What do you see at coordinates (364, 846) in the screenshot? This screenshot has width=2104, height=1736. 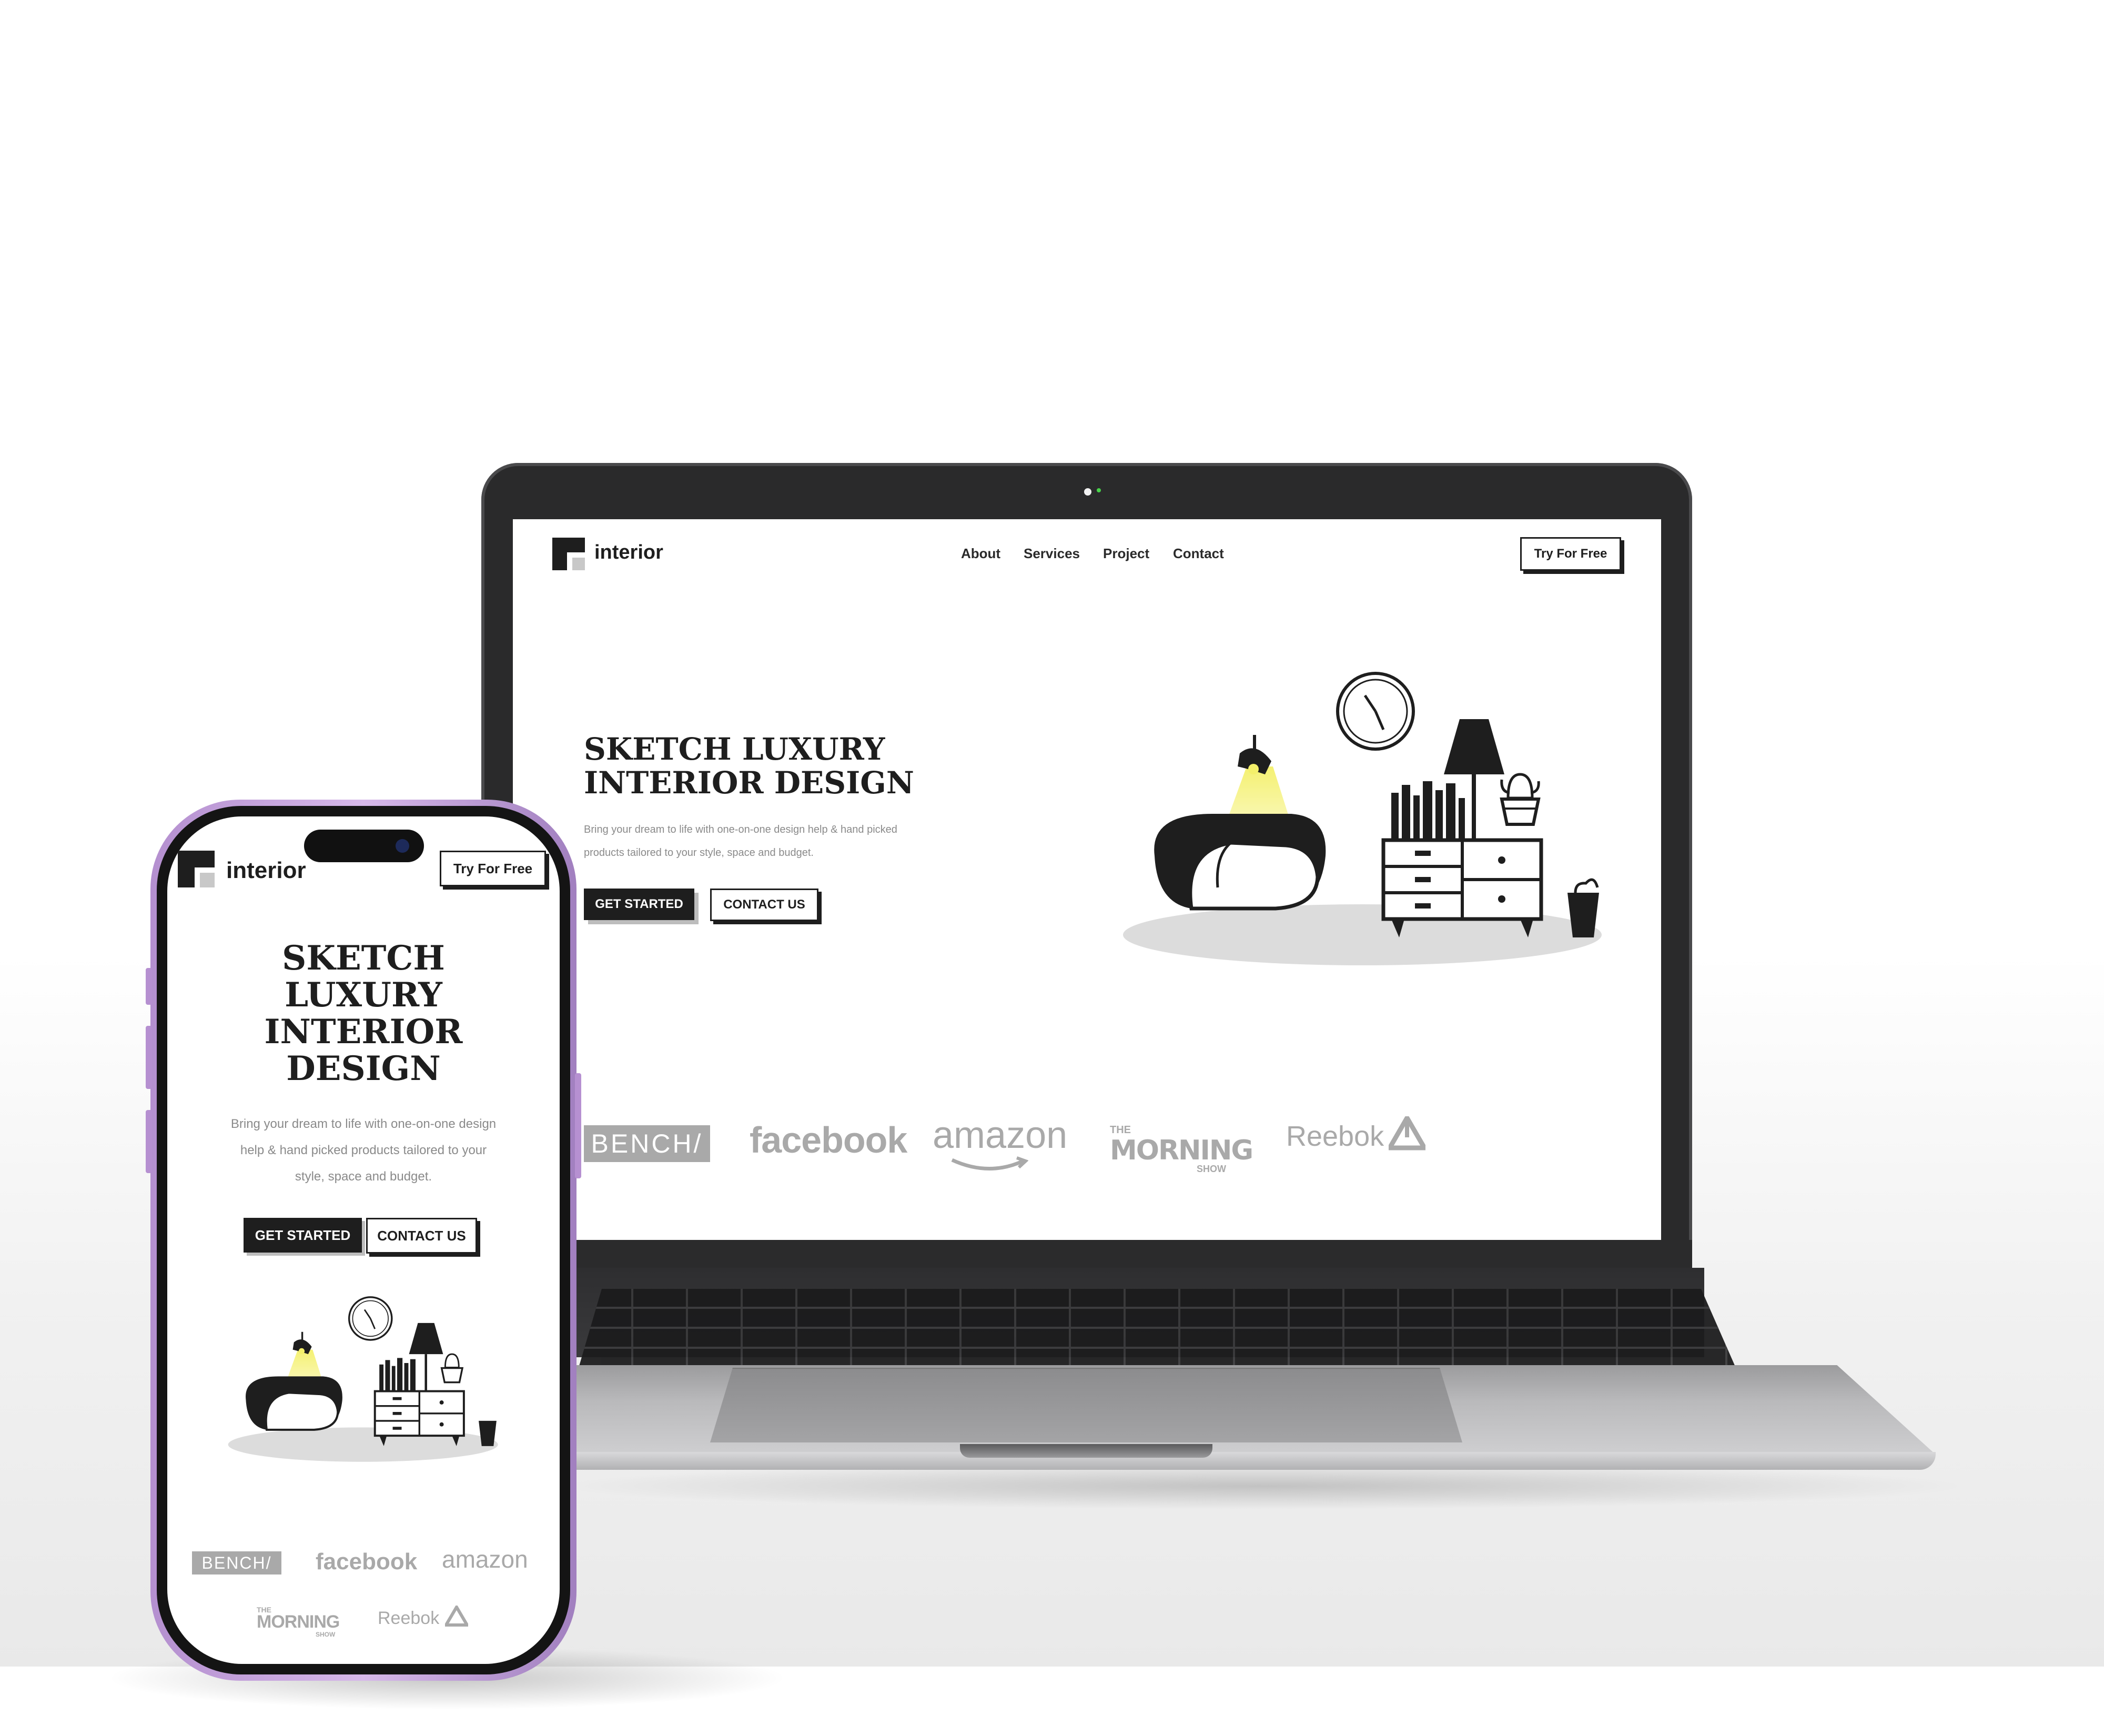 I see `dynamic-island` at bounding box center [364, 846].